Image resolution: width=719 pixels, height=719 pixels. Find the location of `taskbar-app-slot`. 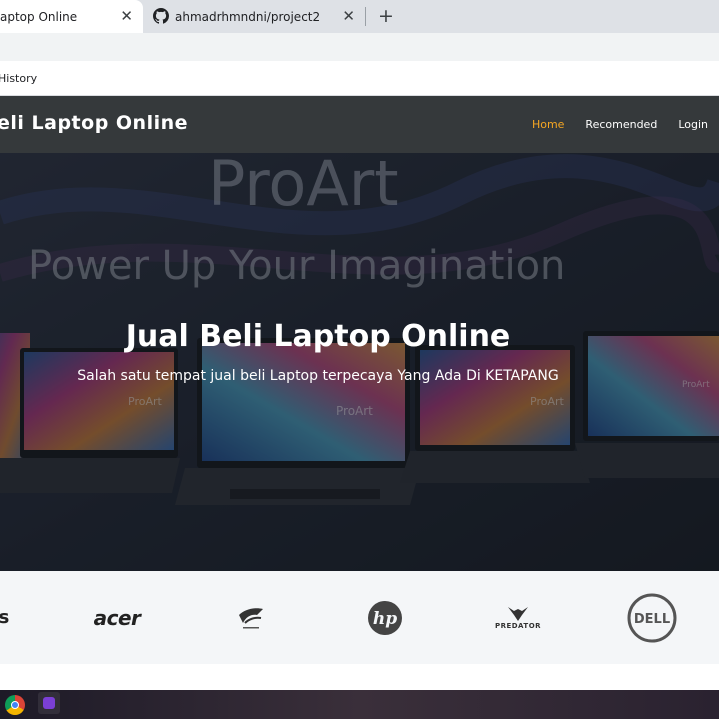

taskbar-app-slot is located at coordinates (49, 703).